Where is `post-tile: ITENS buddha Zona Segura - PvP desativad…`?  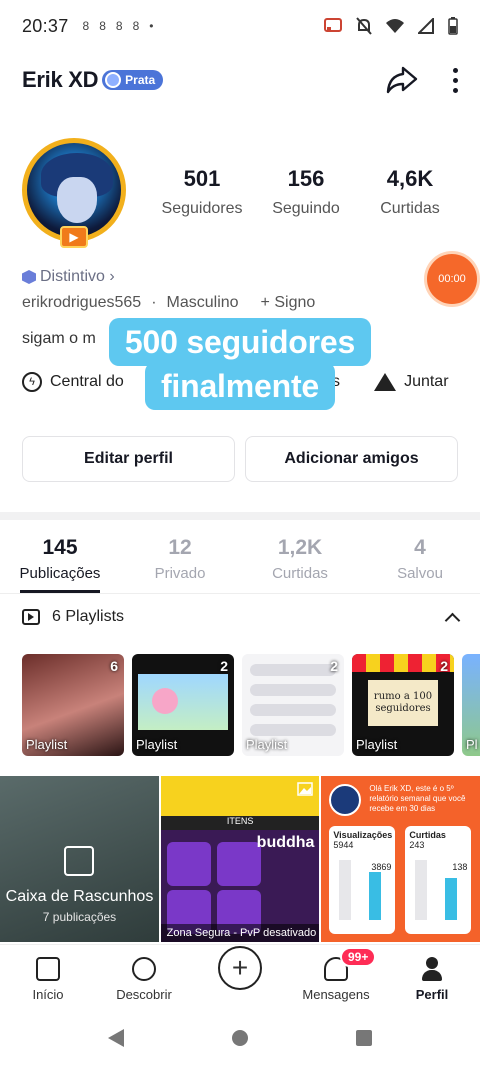
post-tile: ITENS buddha Zona Segura - PvP desativad… is located at coordinates (240, 859).